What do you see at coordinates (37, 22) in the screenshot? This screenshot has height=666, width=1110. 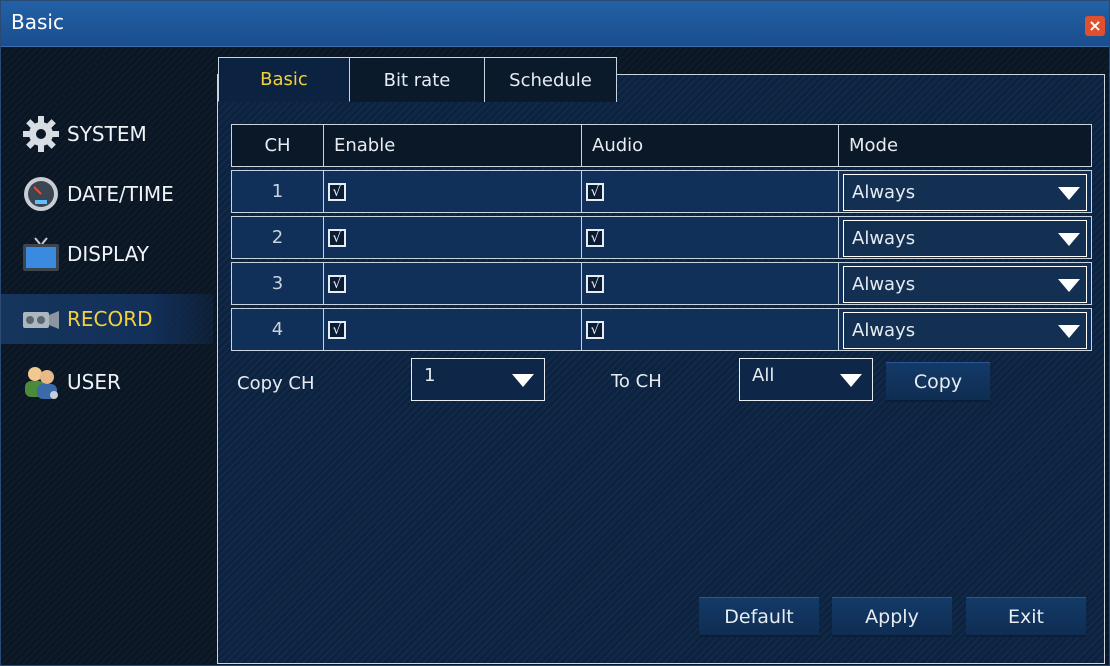 I see `window-title: Basic` at bounding box center [37, 22].